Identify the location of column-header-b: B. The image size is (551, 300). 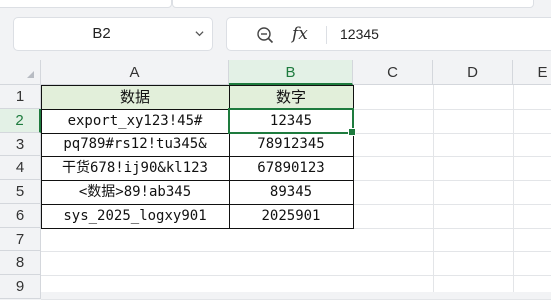
(291, 72).